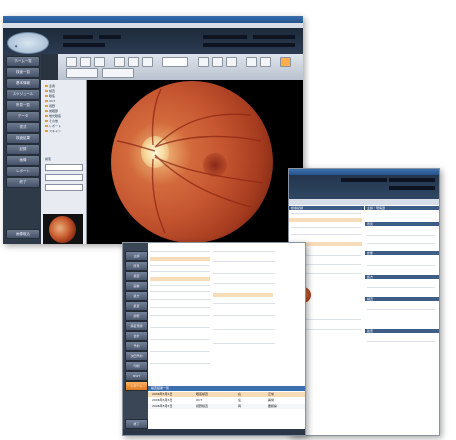 The image size is (456, 440). What do you see at coordinates (364, 202) in the screenshot?
I see `record-back-tabs` at bounding box center [364, 202].